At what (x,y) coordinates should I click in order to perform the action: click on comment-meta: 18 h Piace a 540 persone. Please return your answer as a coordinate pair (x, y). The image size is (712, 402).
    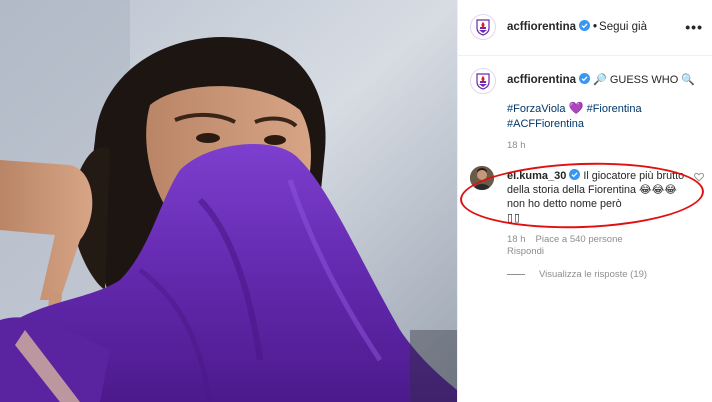
    Looking at the image, I should click on (570, 239).